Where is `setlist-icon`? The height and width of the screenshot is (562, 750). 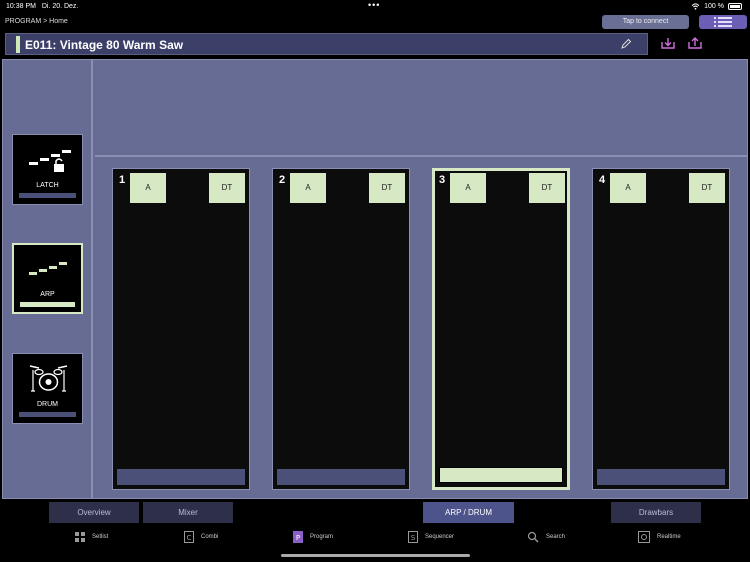 setlist-icon is located at coordinates (80, 537).